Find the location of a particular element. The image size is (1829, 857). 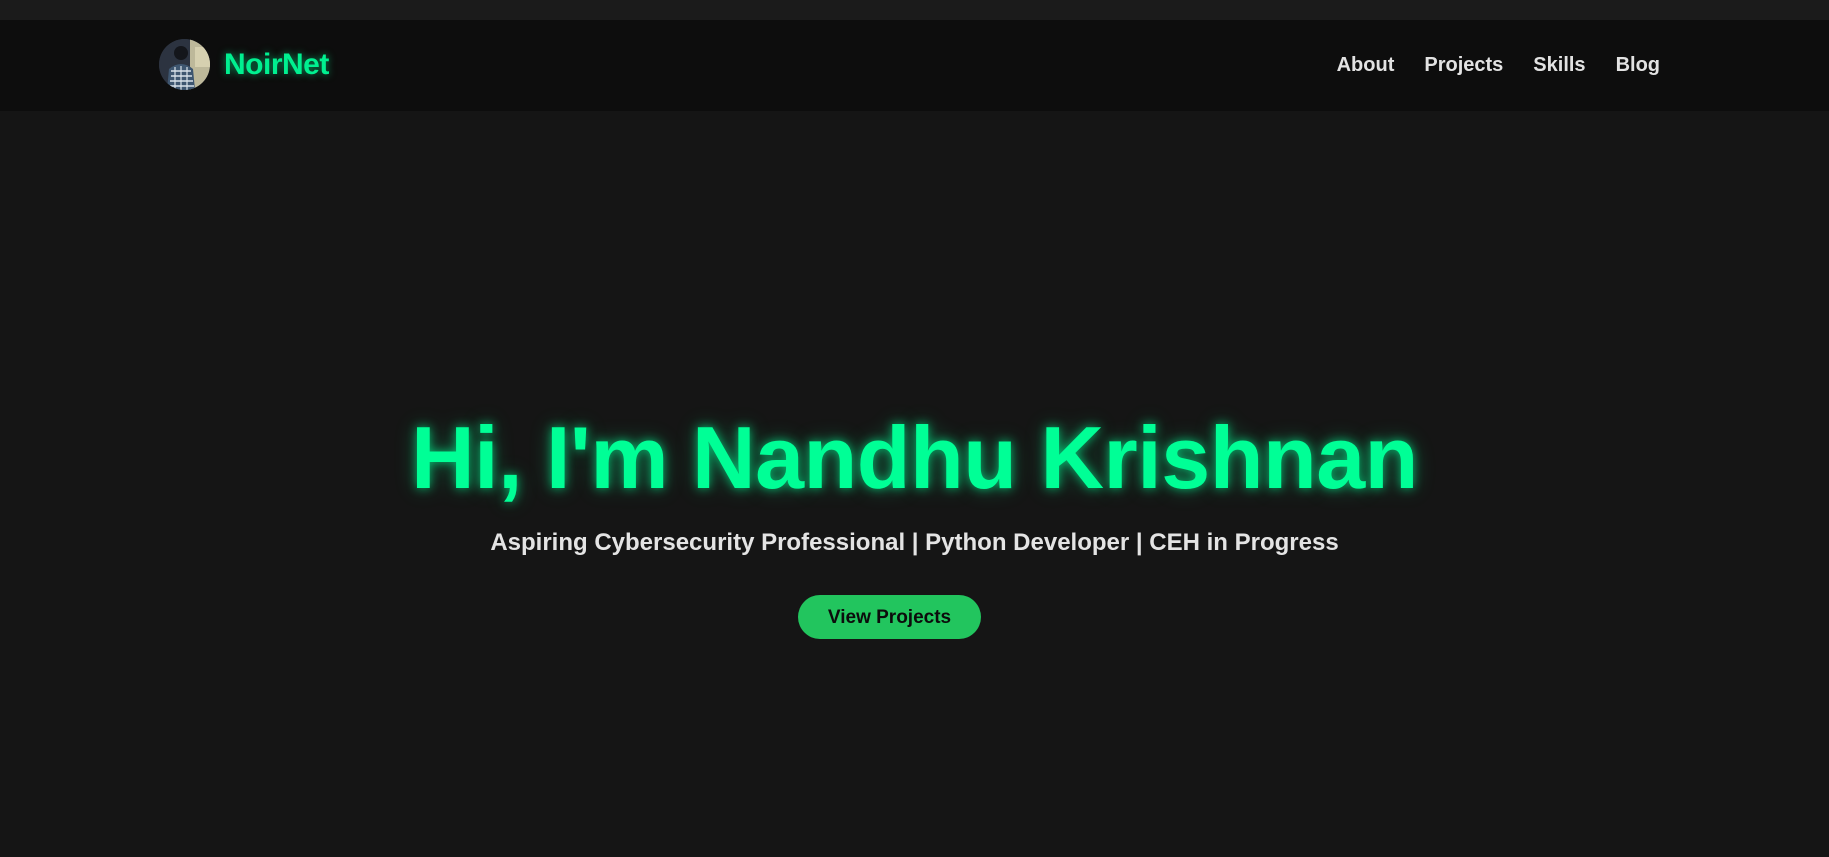

view-projects-button: View Projects is located at coordinates (889, 617).